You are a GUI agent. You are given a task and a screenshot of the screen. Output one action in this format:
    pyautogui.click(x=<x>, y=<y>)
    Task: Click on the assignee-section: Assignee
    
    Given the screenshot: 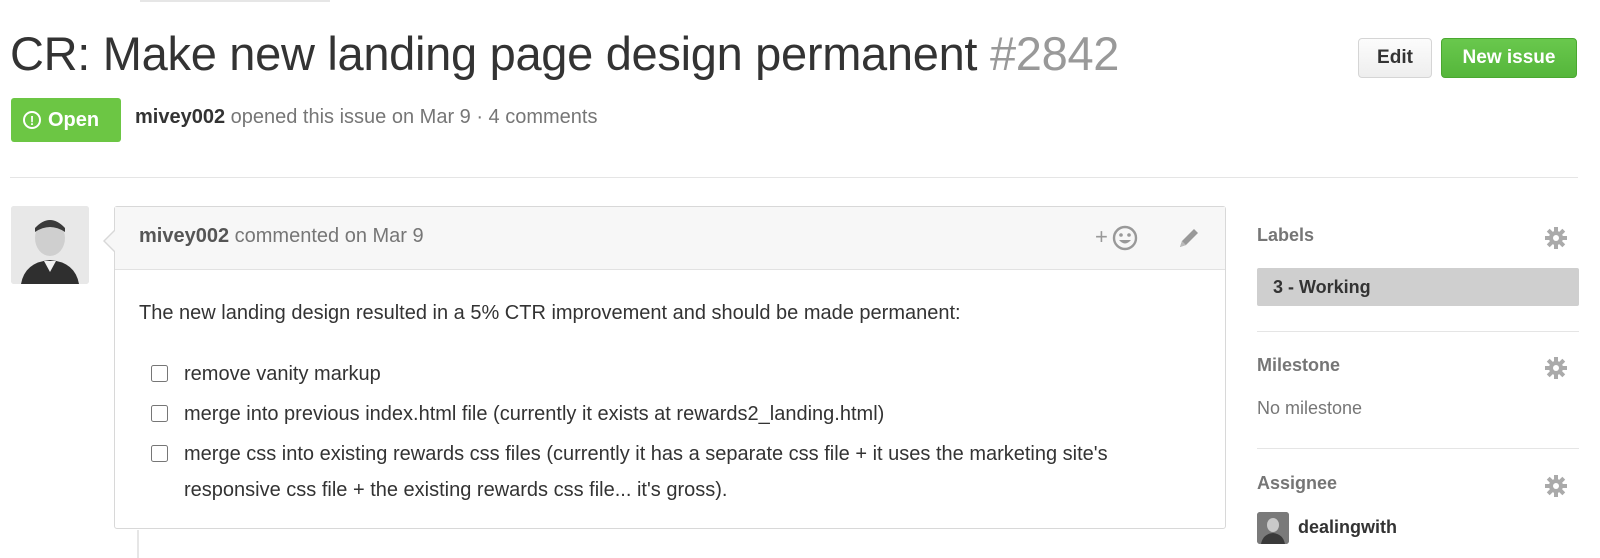 What is the action you would take?
    pyautogui.click(x=1418, y=485)
    